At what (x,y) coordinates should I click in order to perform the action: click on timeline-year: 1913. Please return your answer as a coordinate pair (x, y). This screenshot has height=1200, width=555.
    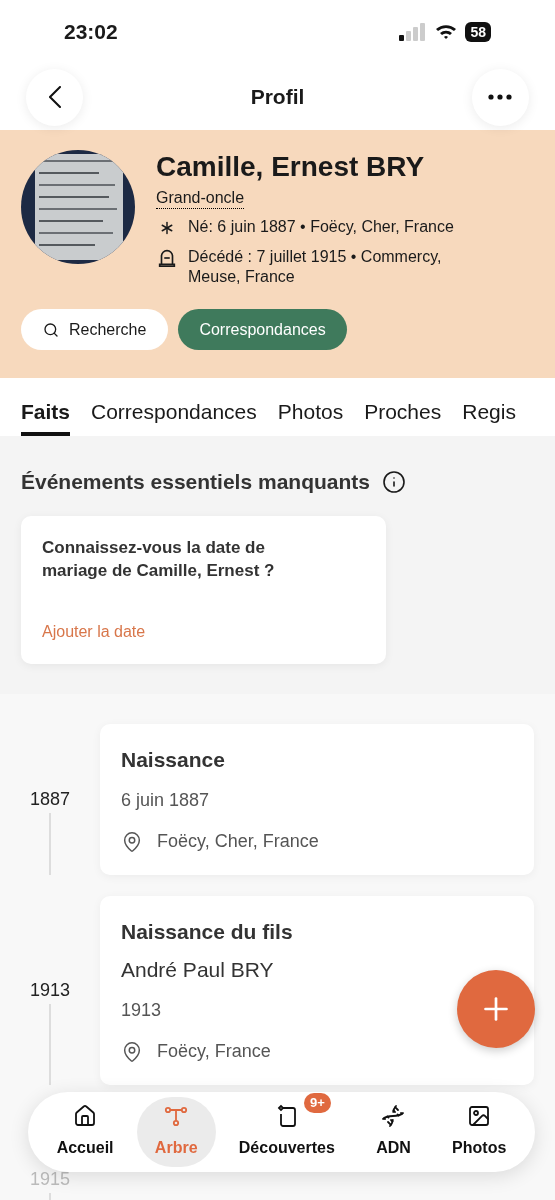
    Looking at the image, I should click on (49, 990).